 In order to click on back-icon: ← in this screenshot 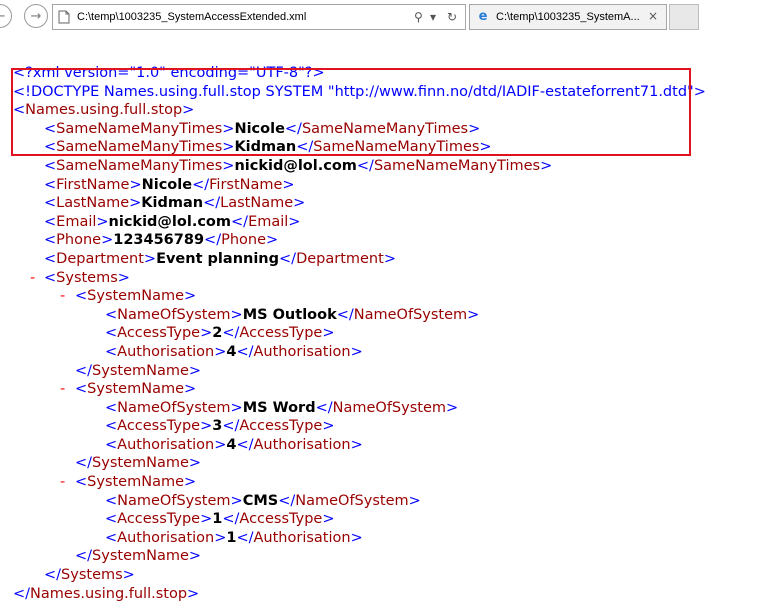, I will do `click(2, 16)`.